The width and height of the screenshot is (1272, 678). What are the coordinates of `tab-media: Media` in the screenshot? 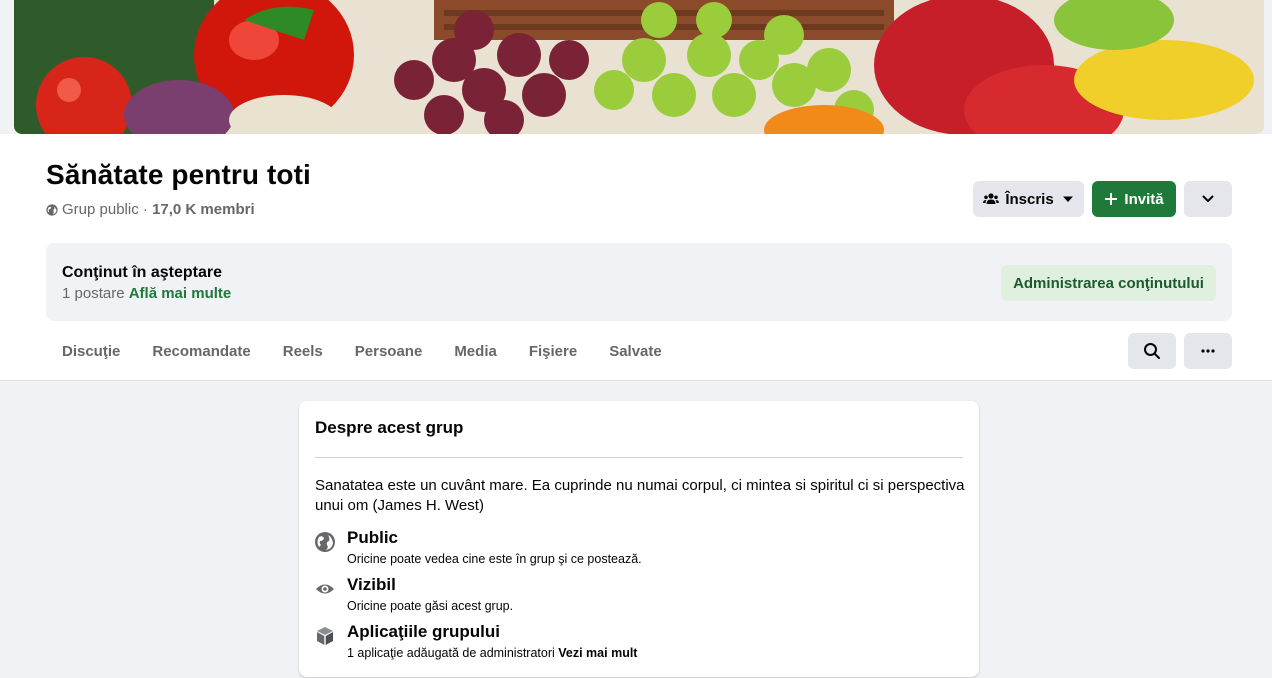 It's located at (475, 351).